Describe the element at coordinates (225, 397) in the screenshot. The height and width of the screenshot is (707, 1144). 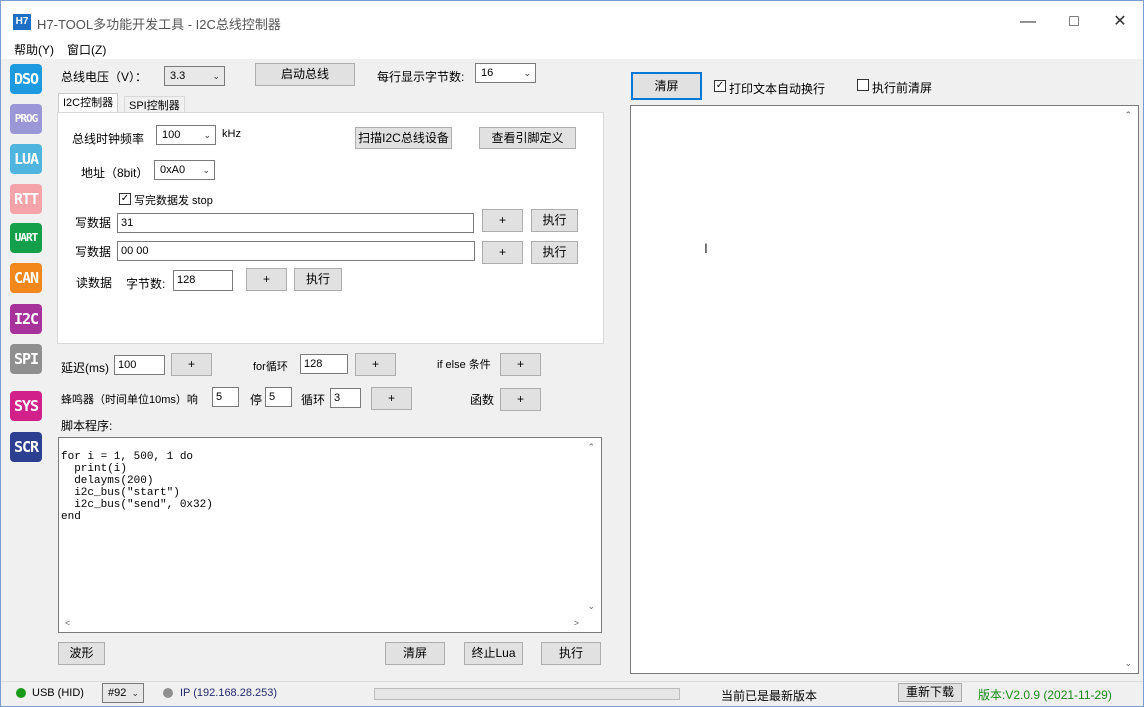
I see `beep-on-input: 5` at that location.